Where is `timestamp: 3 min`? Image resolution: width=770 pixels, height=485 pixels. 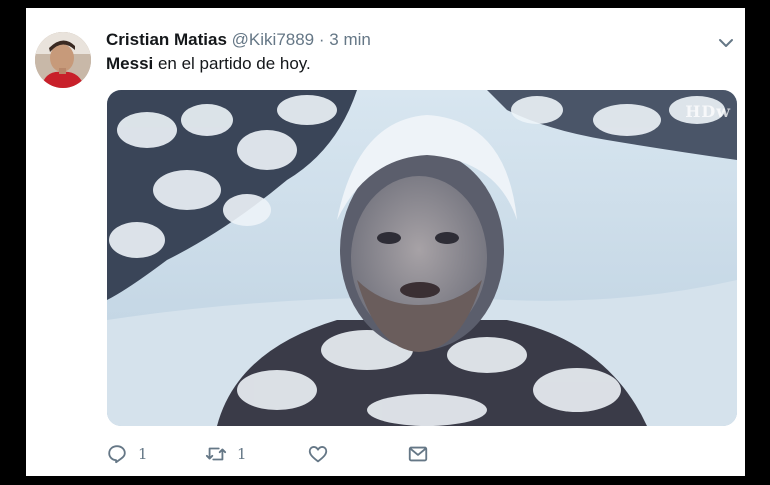 timestamp: 3 min is located at coordinates (350, 39).